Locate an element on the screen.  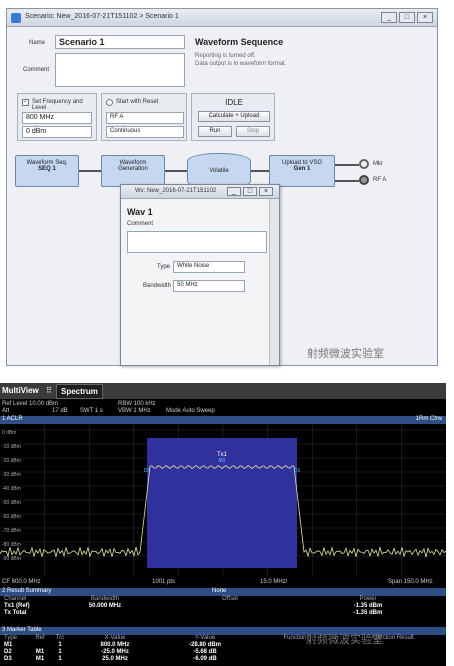
maximize-button: □ is located at coordinates (407, 17).